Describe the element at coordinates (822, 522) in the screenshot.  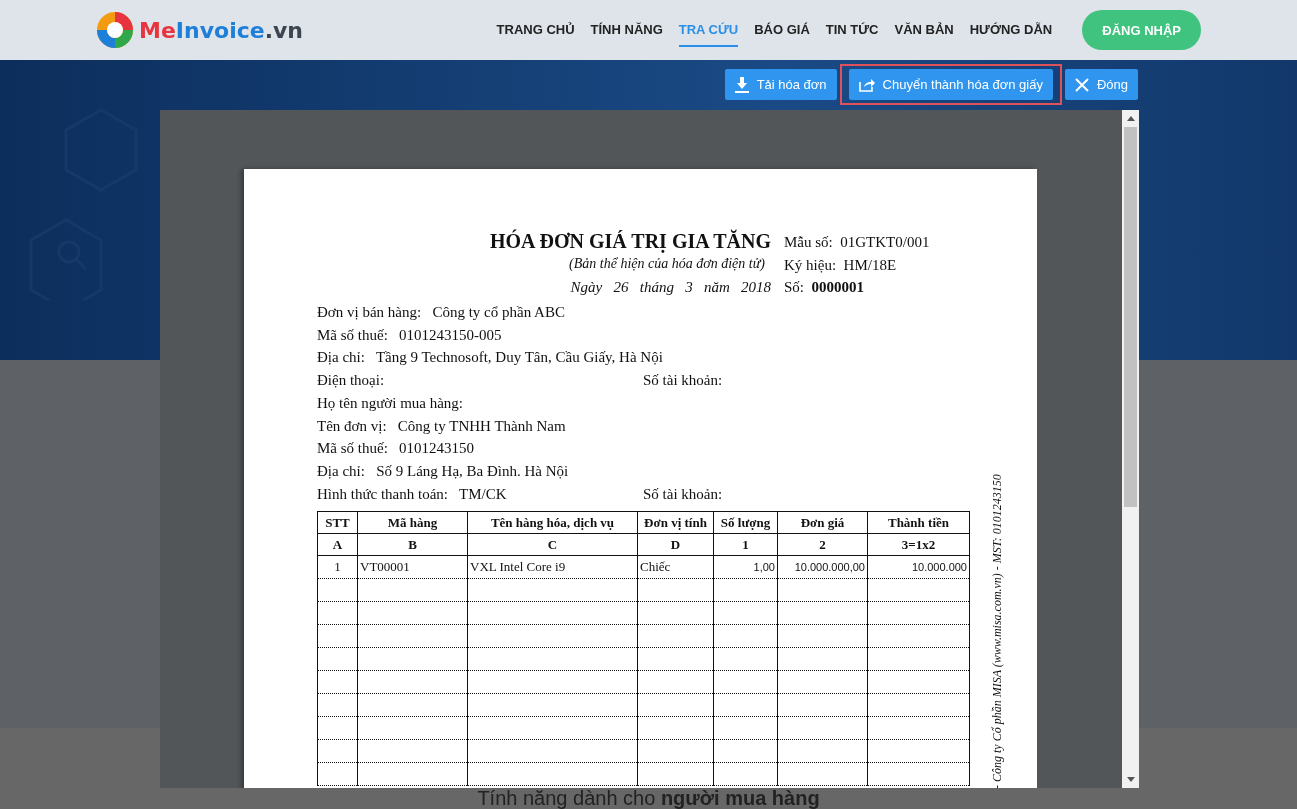
I see `column-header: Đơn giá` at that location.